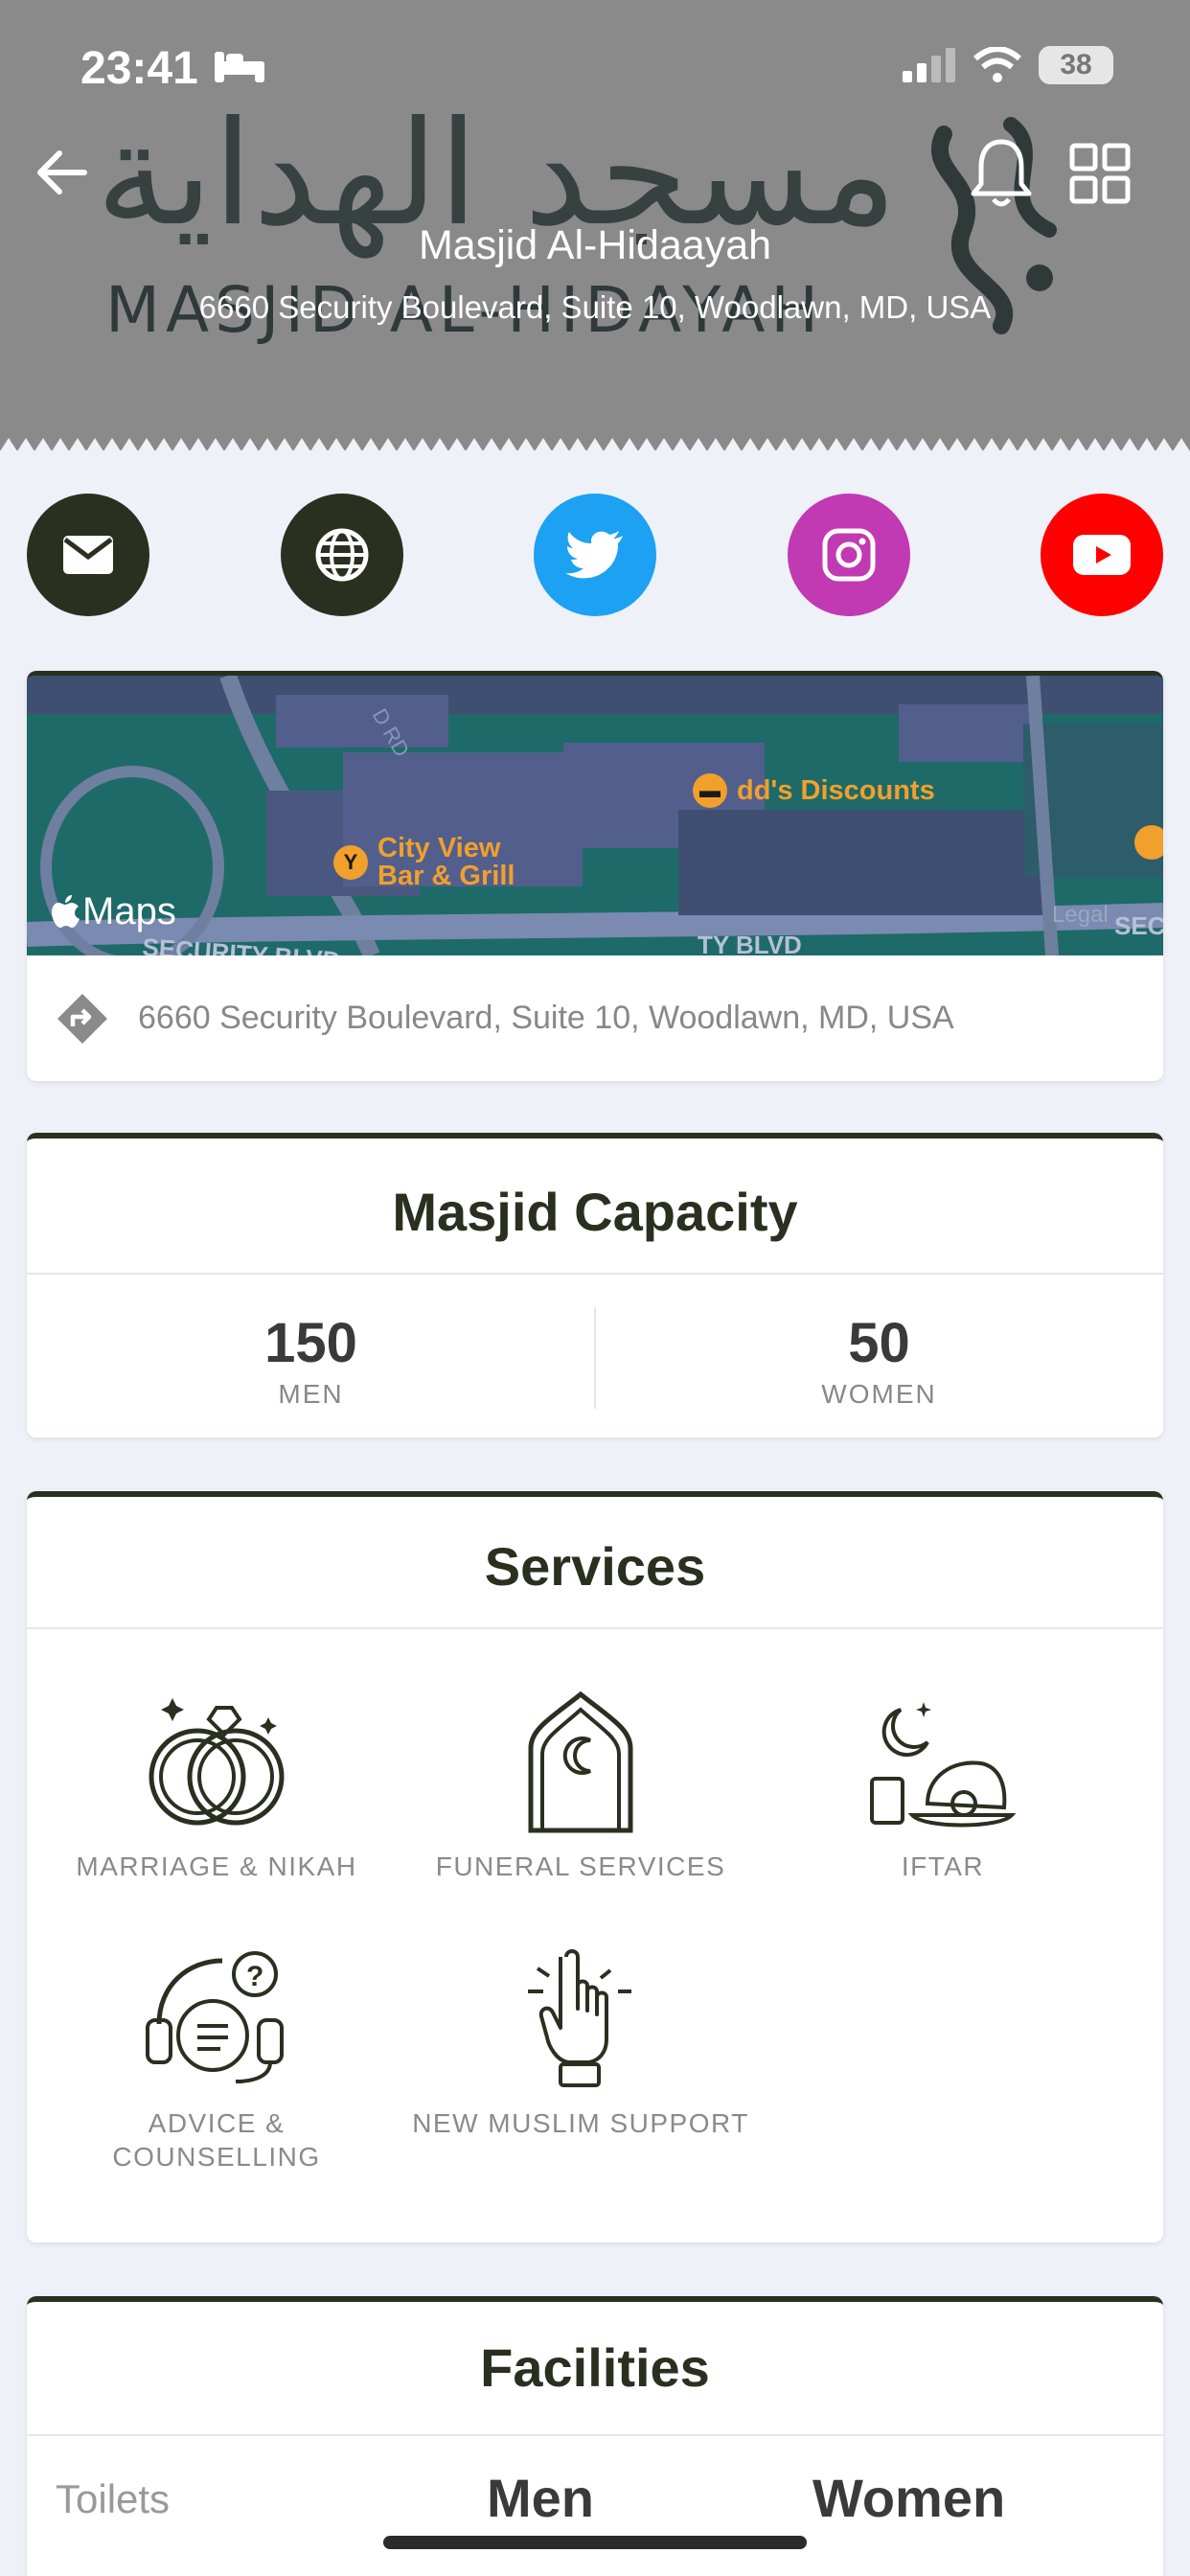 The image size is (1190, 2576). What do you see at coordinates (579, 2018) in the screenshot?
I see `raised-finger-icon` at bounding box center [579, 2018].